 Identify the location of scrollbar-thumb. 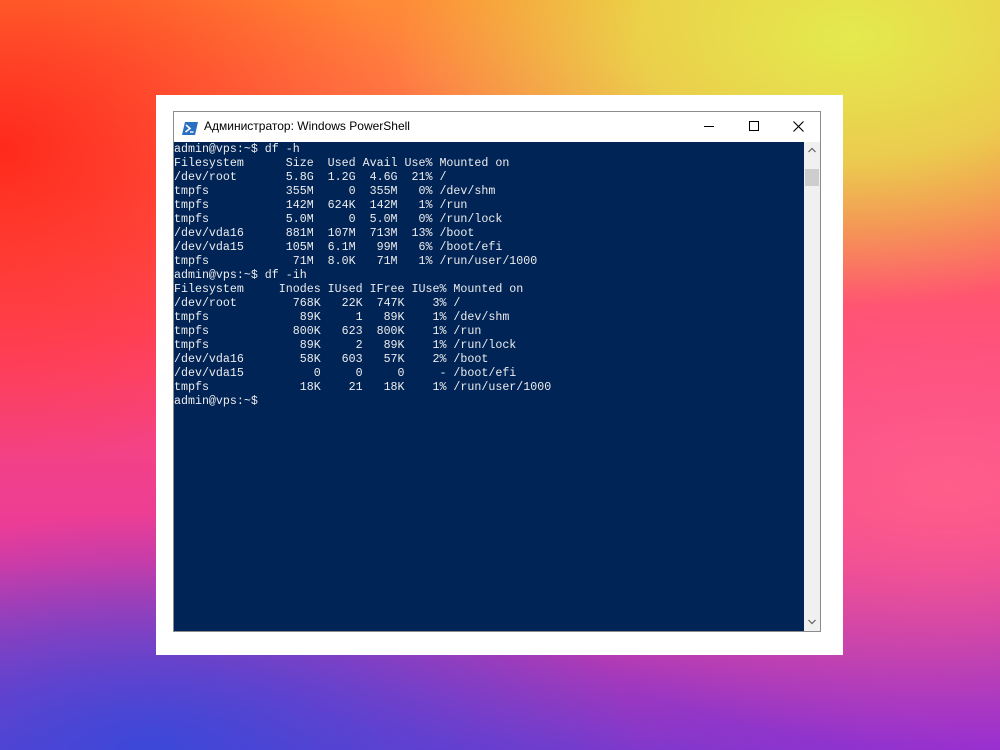
(812, 177).